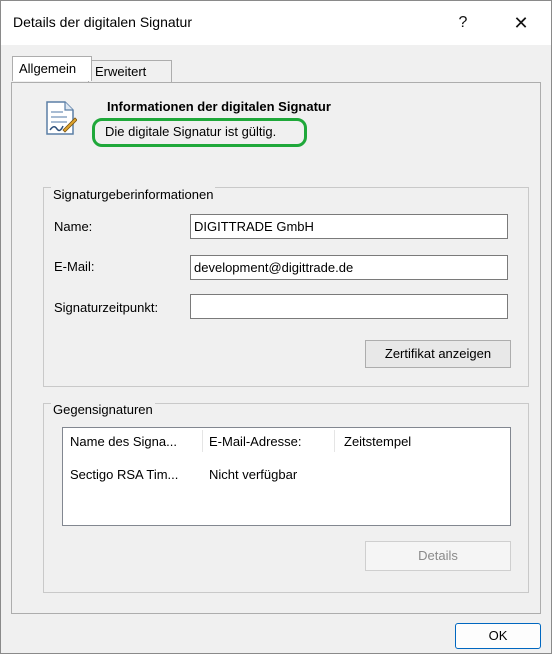  I want to click on column-header-email: E-Mail-Adresse:, so click(255, 441).